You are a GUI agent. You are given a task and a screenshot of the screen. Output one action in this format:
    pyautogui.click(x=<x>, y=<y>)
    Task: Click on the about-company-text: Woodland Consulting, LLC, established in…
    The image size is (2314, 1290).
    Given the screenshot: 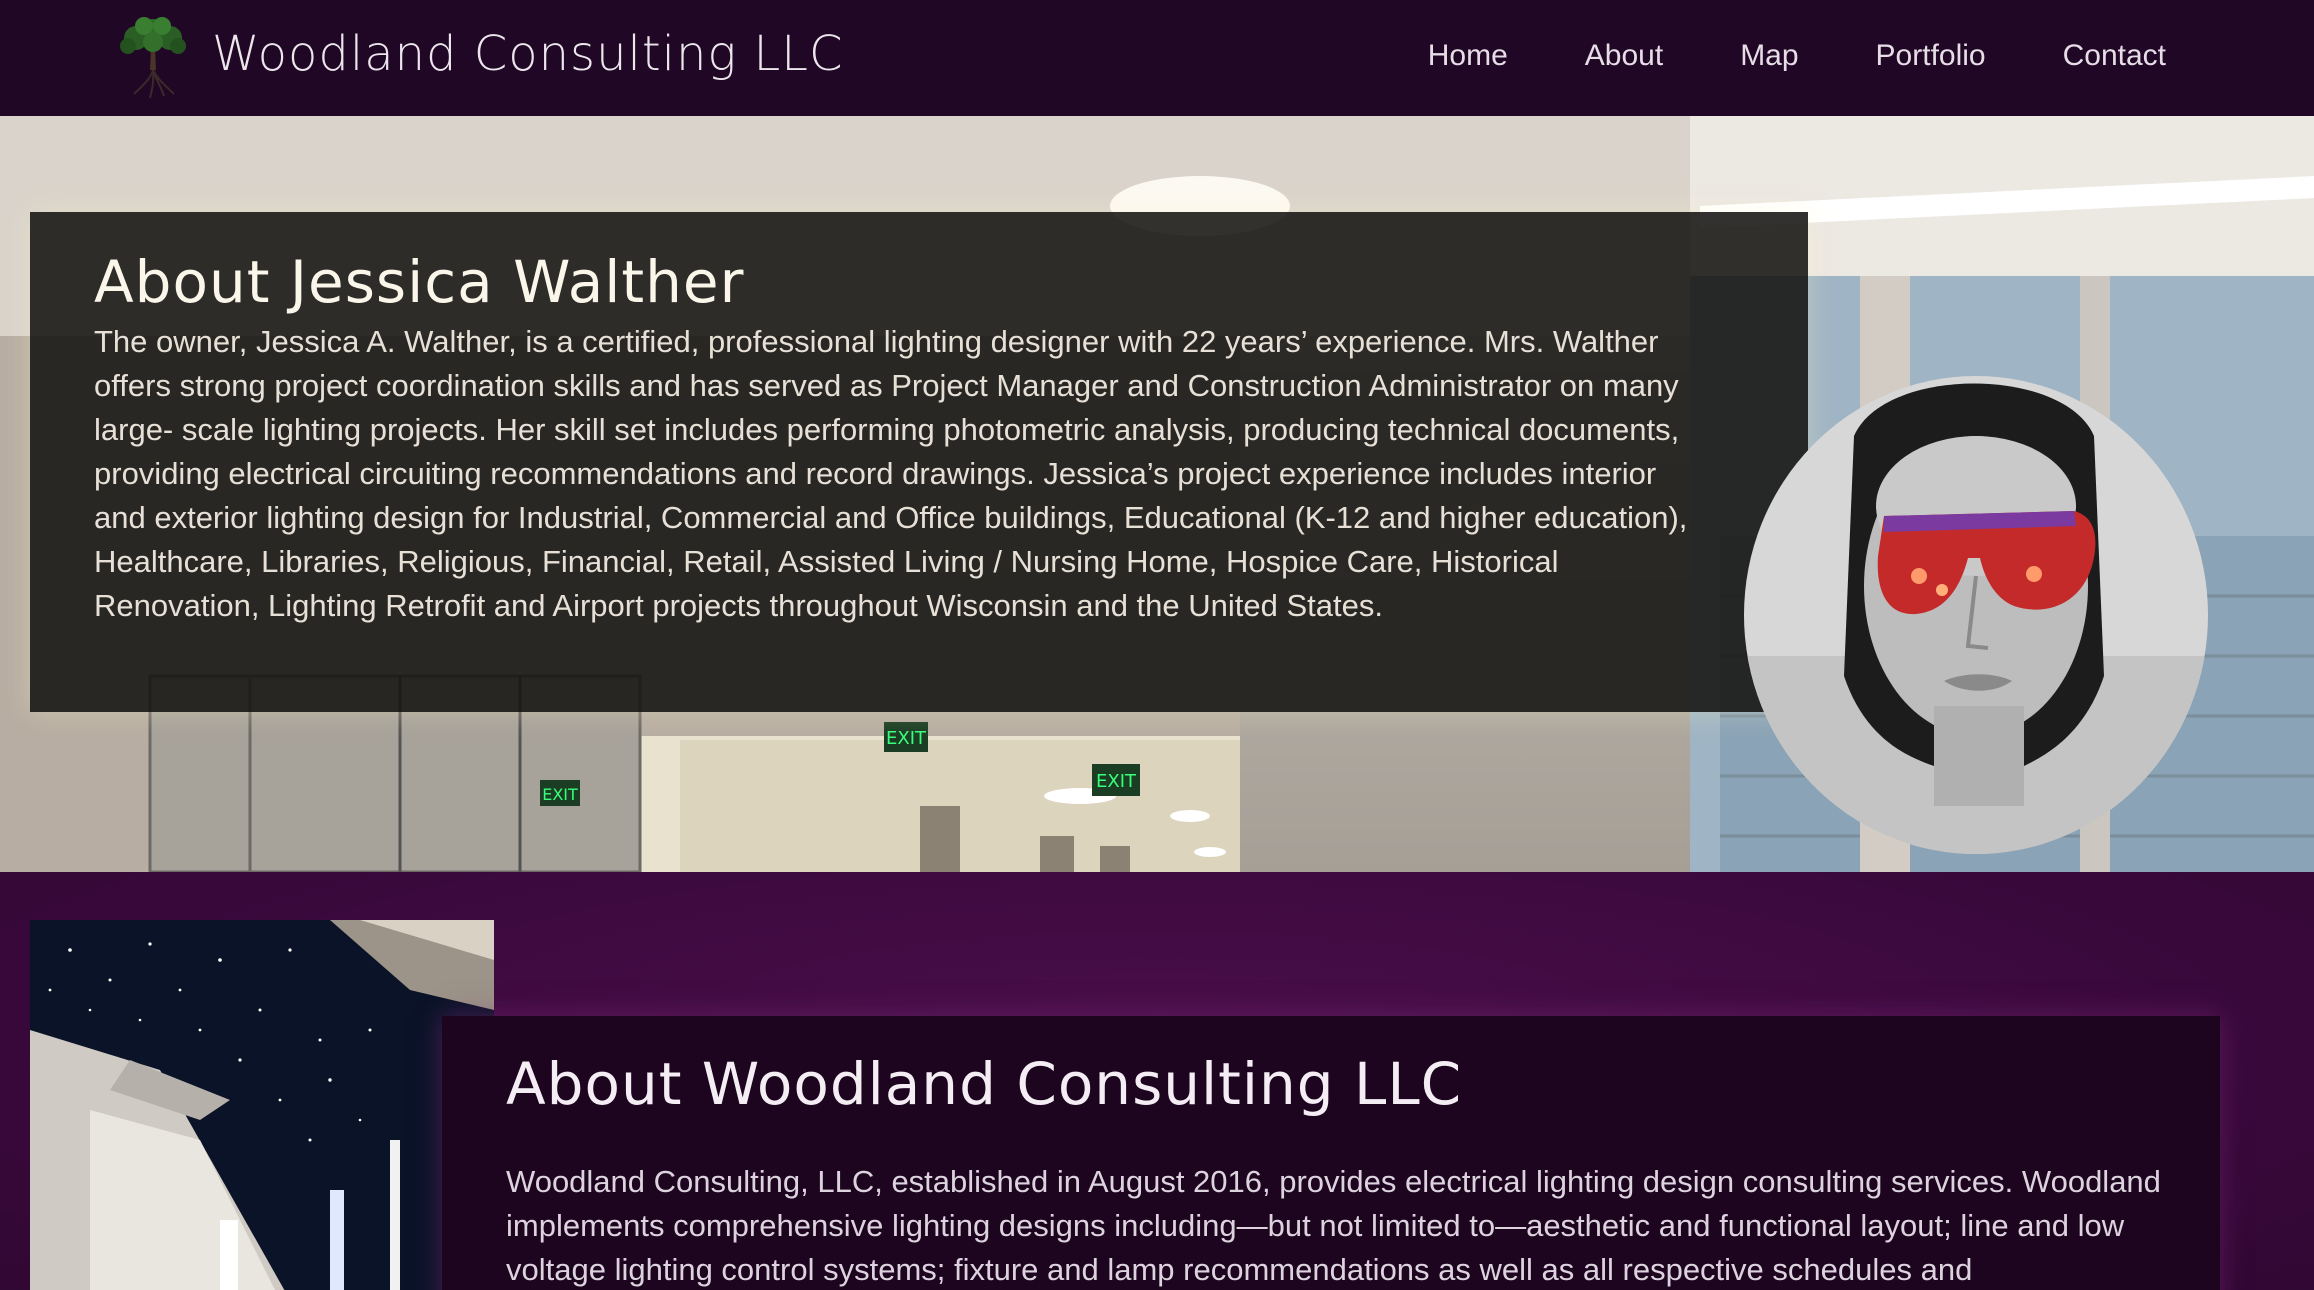 What is the action you would take?
    pyautogui.click(x=1333, y=1225)
    